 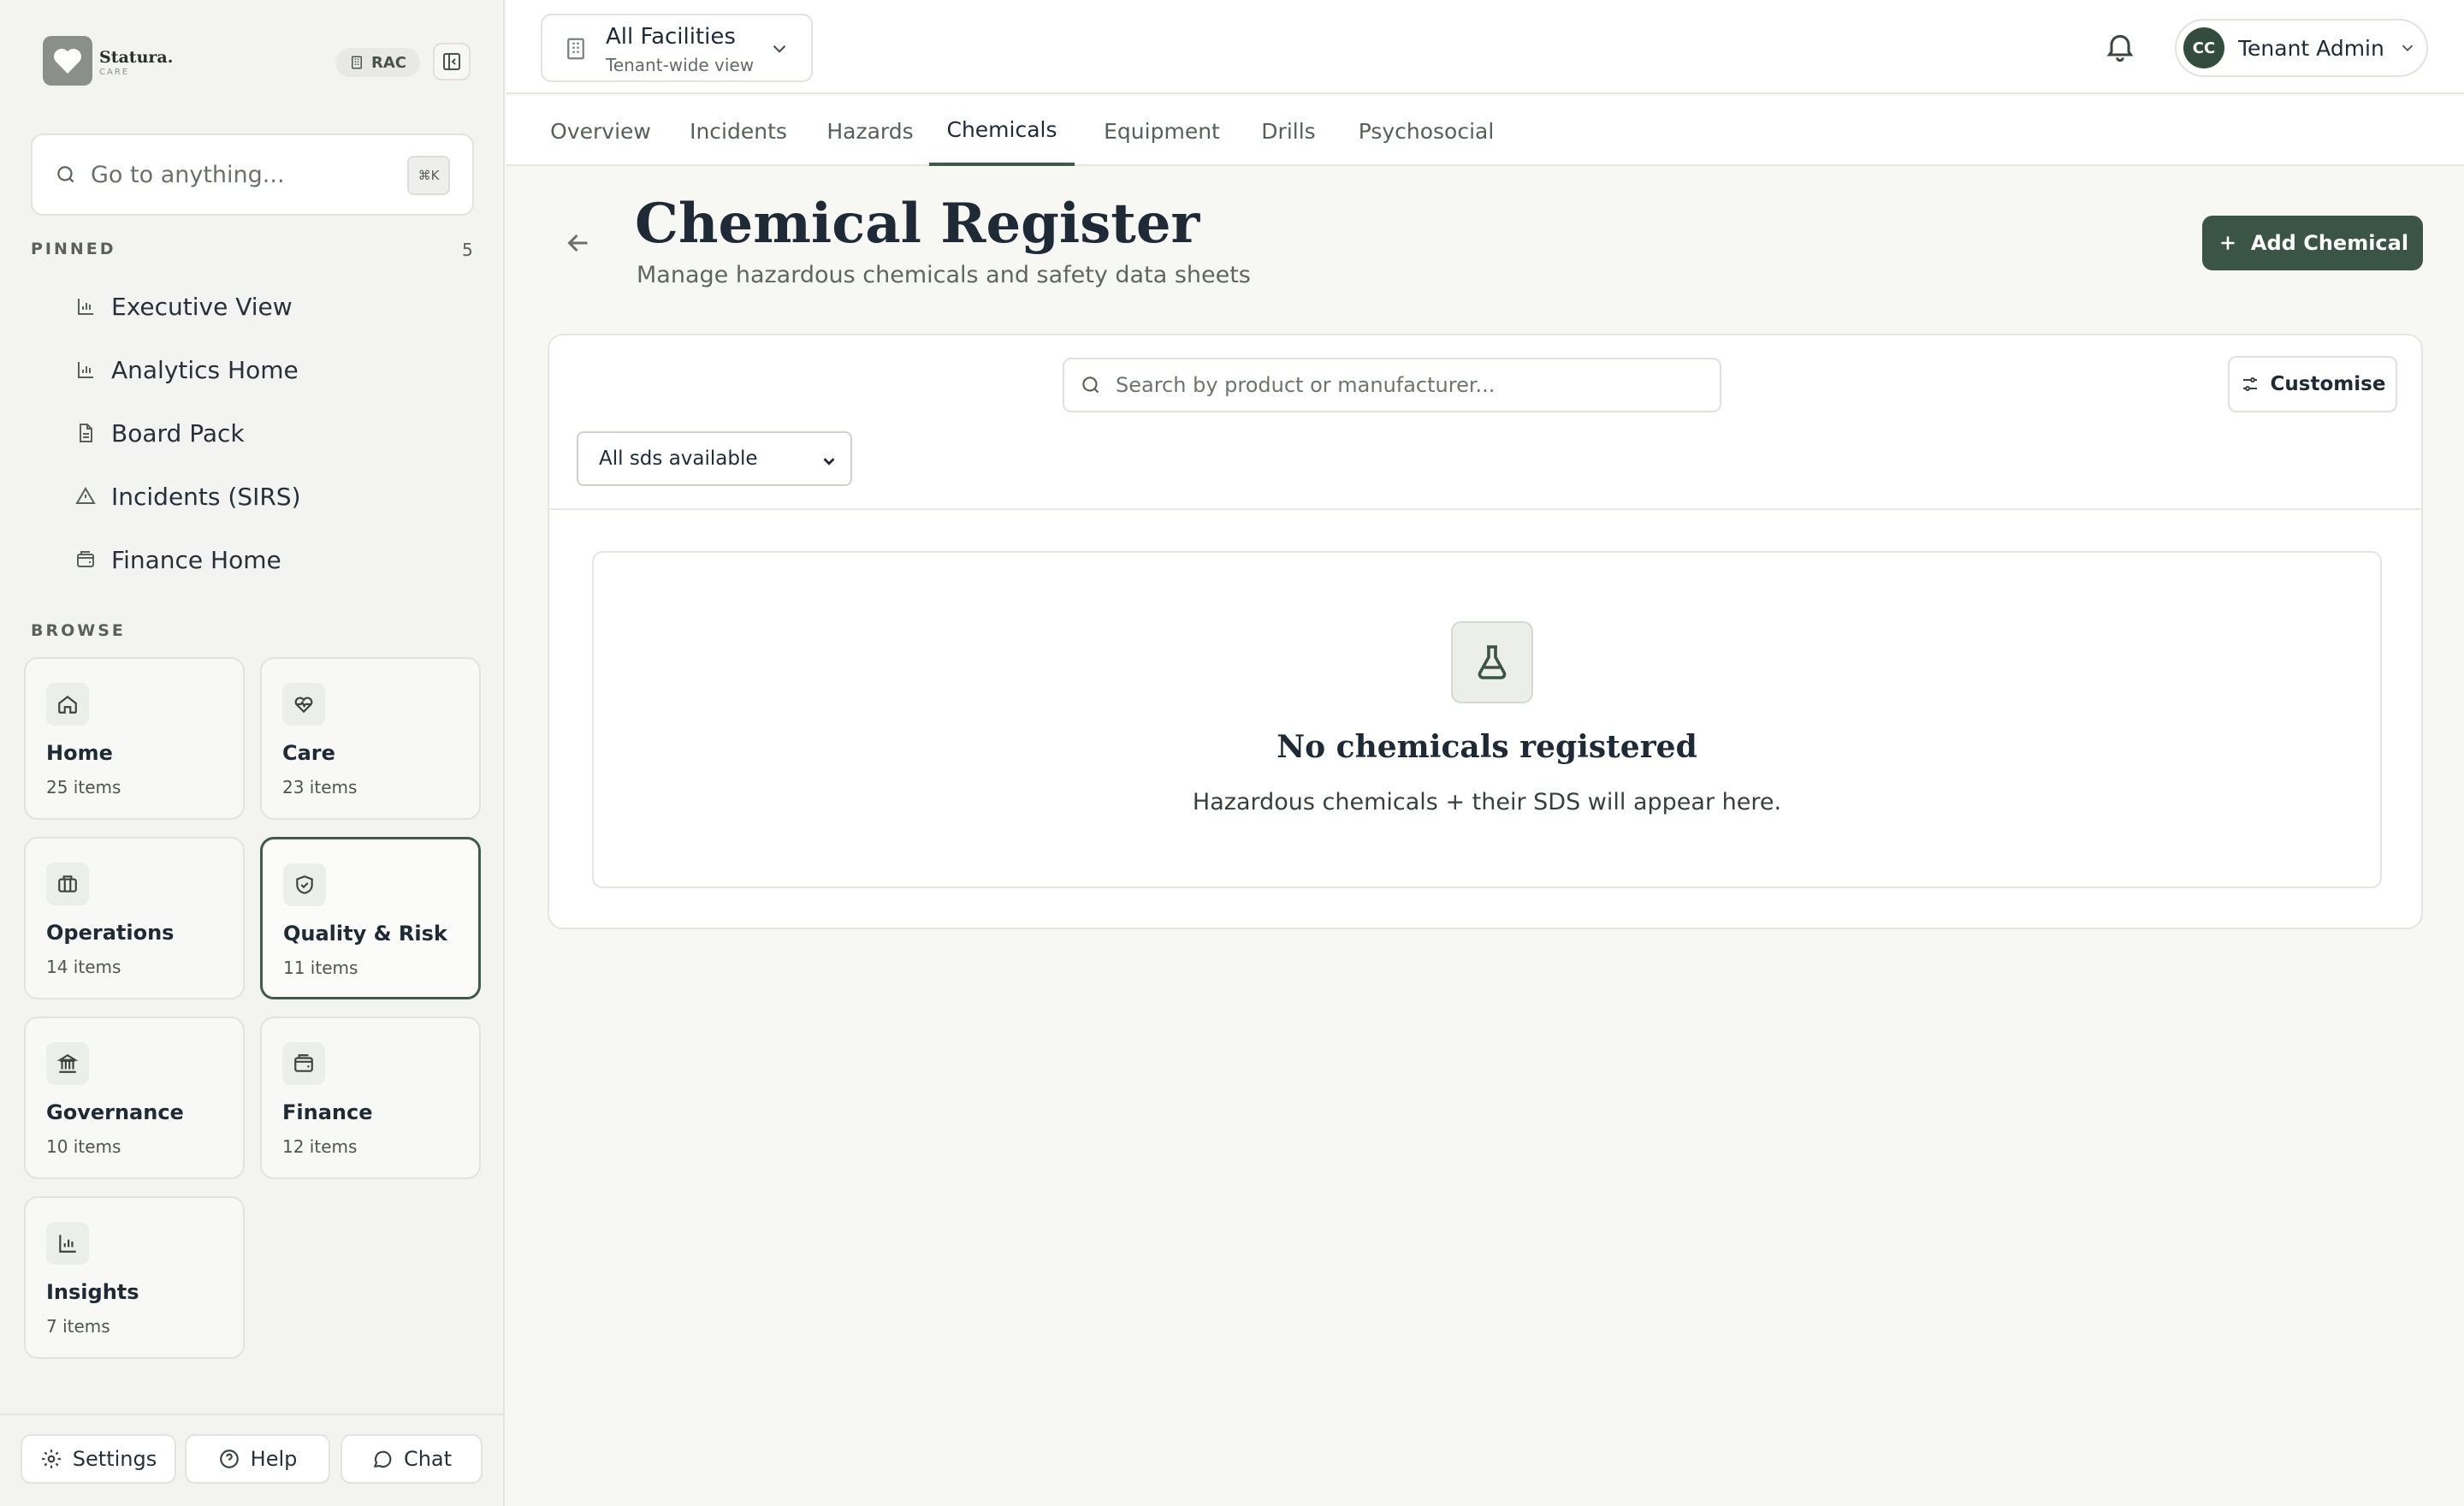 I want to click on tile-title: Finance, so click(x=327, y=1112).